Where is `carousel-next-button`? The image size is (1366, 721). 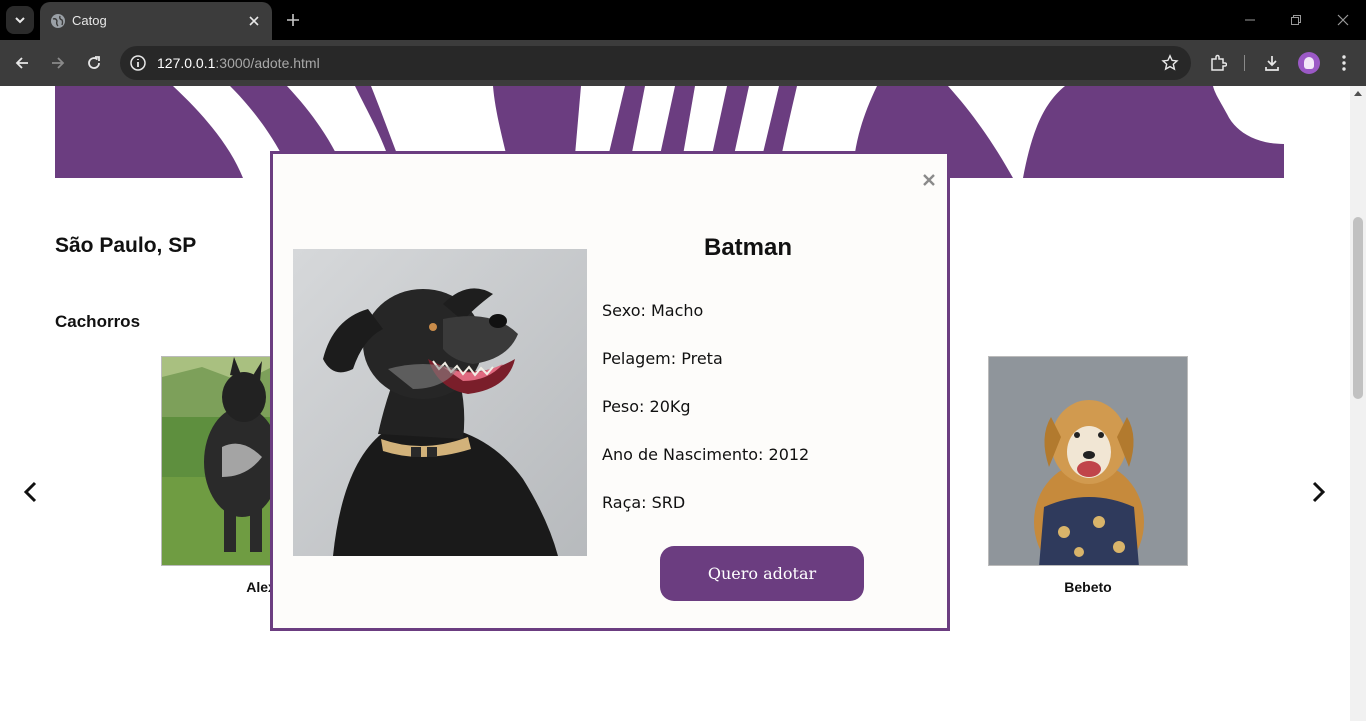 carousel-next-button is located at coordinates (1319, 492).